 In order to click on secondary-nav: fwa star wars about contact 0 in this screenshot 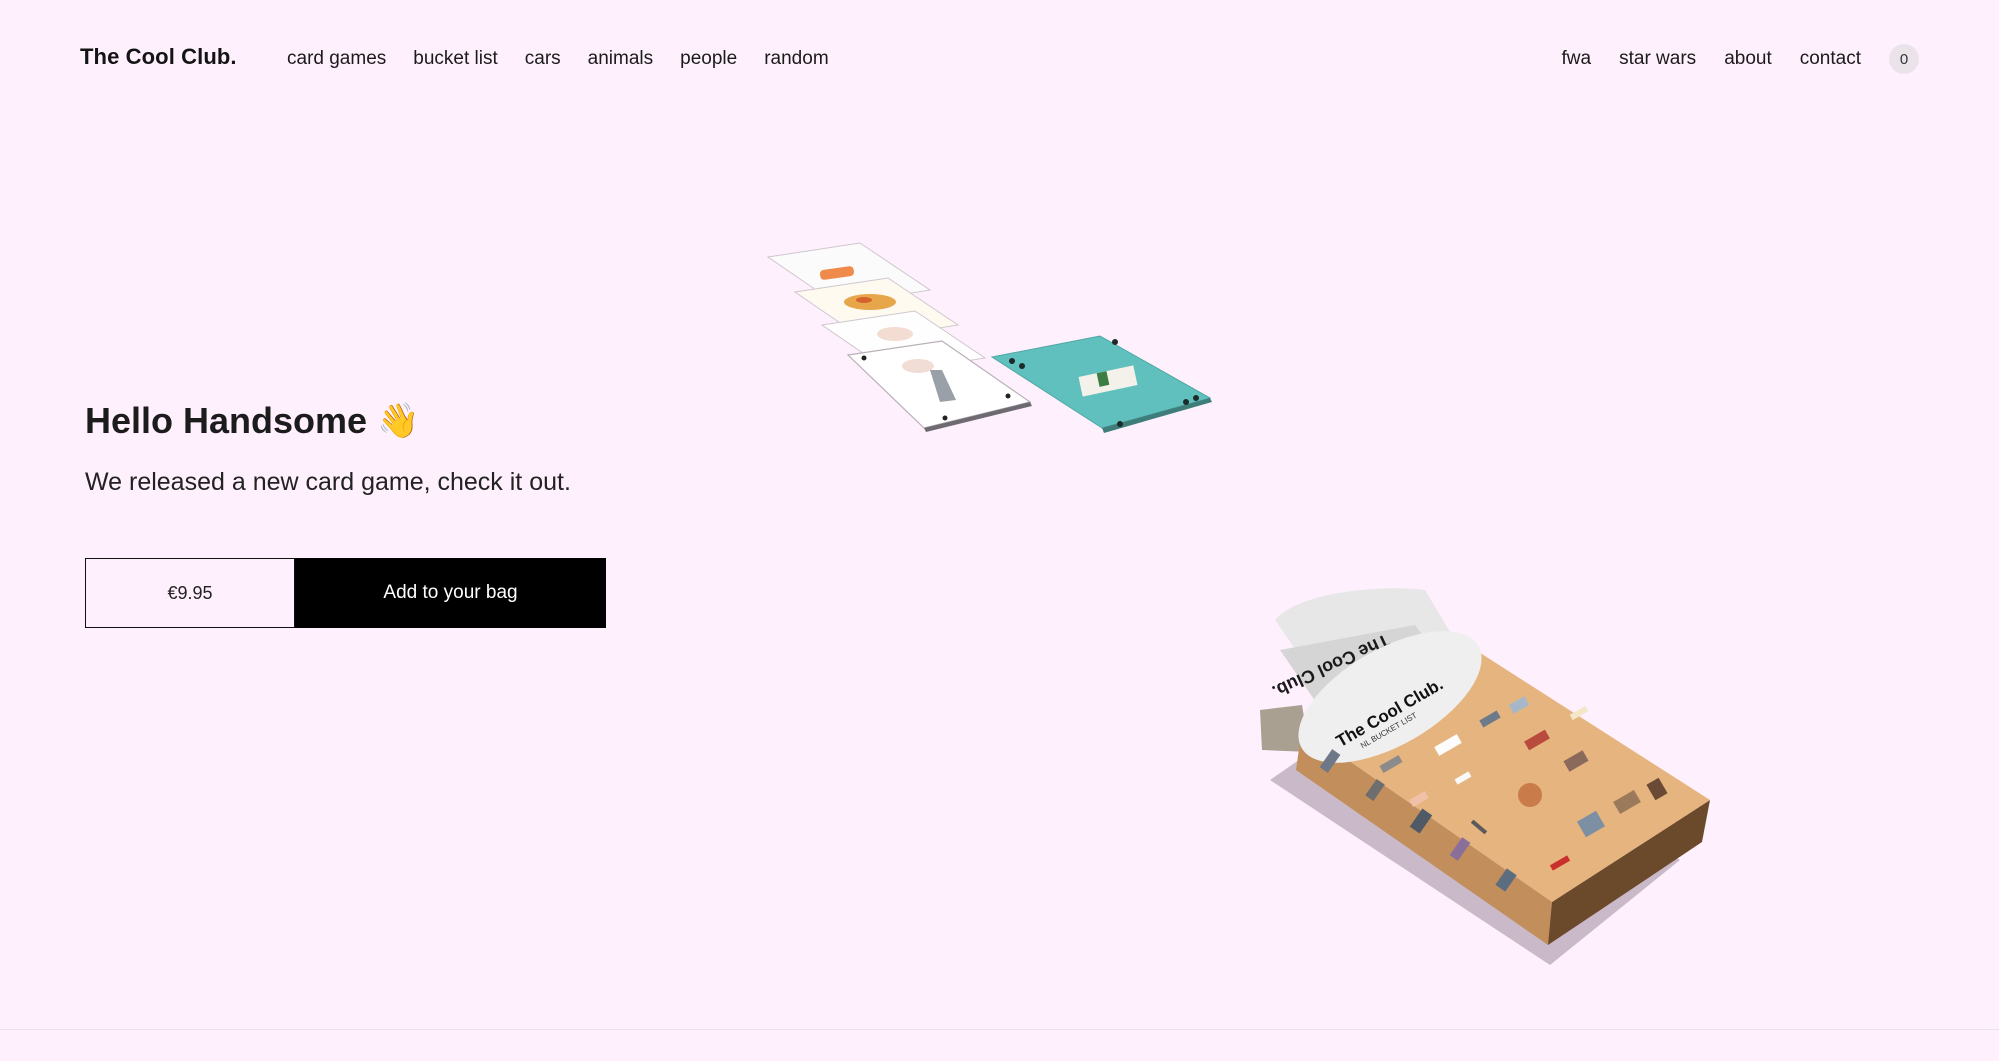, I will do `click(1740, 59)`.